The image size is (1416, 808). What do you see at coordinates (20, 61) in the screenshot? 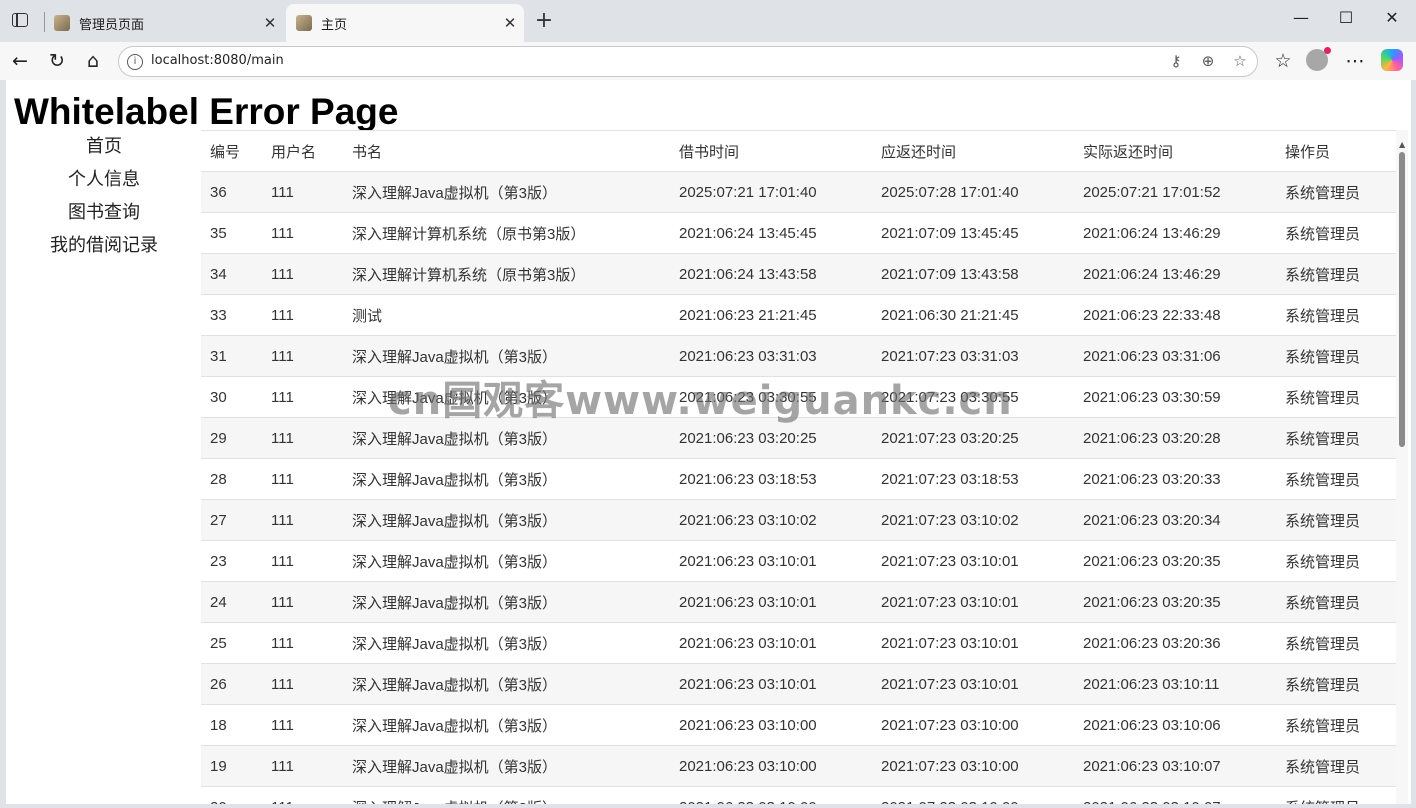
I see `back-arrow-icon: ←` at bounding box center [20, 61].